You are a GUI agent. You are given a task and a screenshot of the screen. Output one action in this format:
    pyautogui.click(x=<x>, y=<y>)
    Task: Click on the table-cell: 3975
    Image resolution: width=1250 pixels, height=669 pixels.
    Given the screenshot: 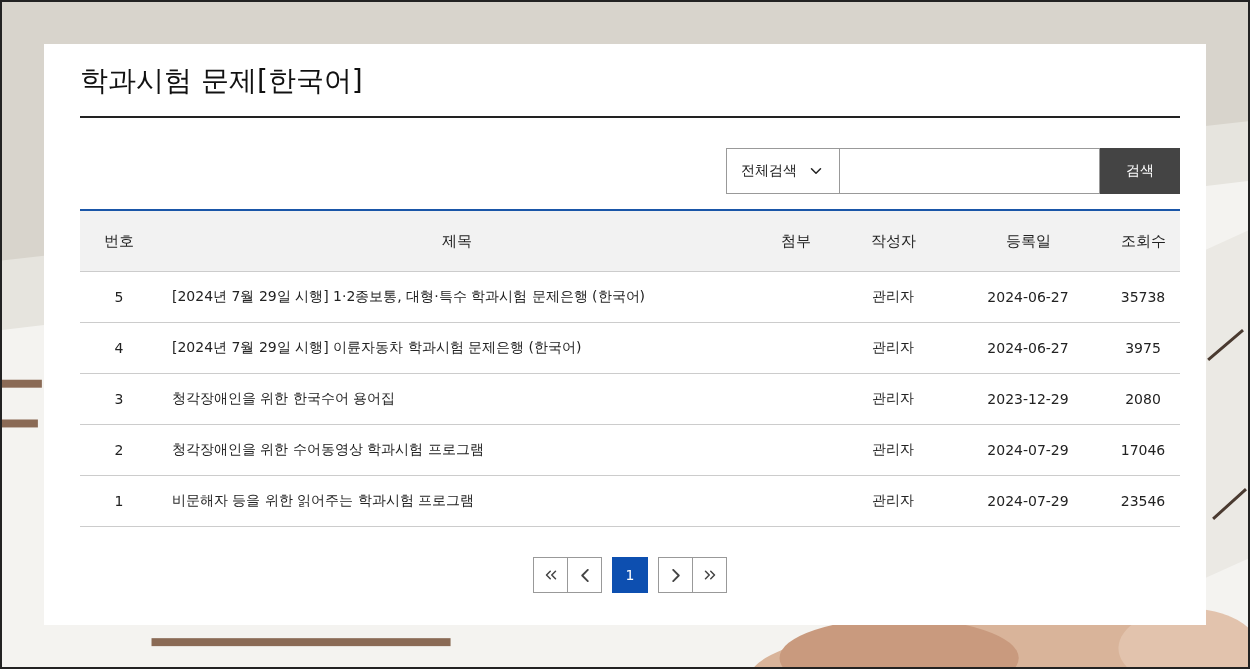 What is the action you would take?
    pyautogui.click(x=1143, y=348)
    